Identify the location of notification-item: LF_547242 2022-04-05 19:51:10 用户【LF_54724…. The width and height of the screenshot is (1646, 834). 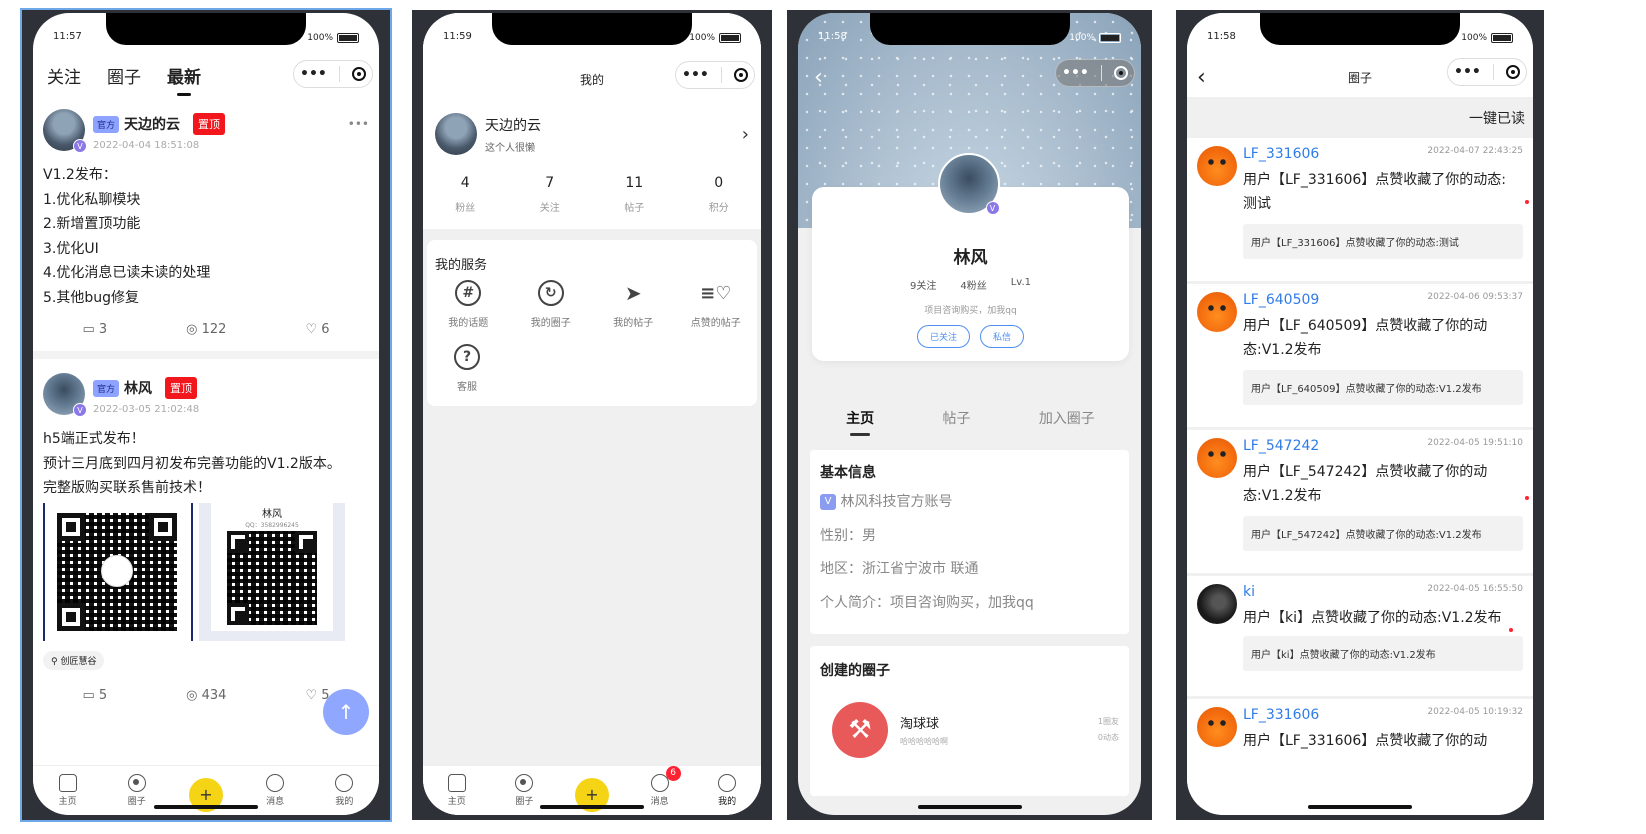
(1360, 501).